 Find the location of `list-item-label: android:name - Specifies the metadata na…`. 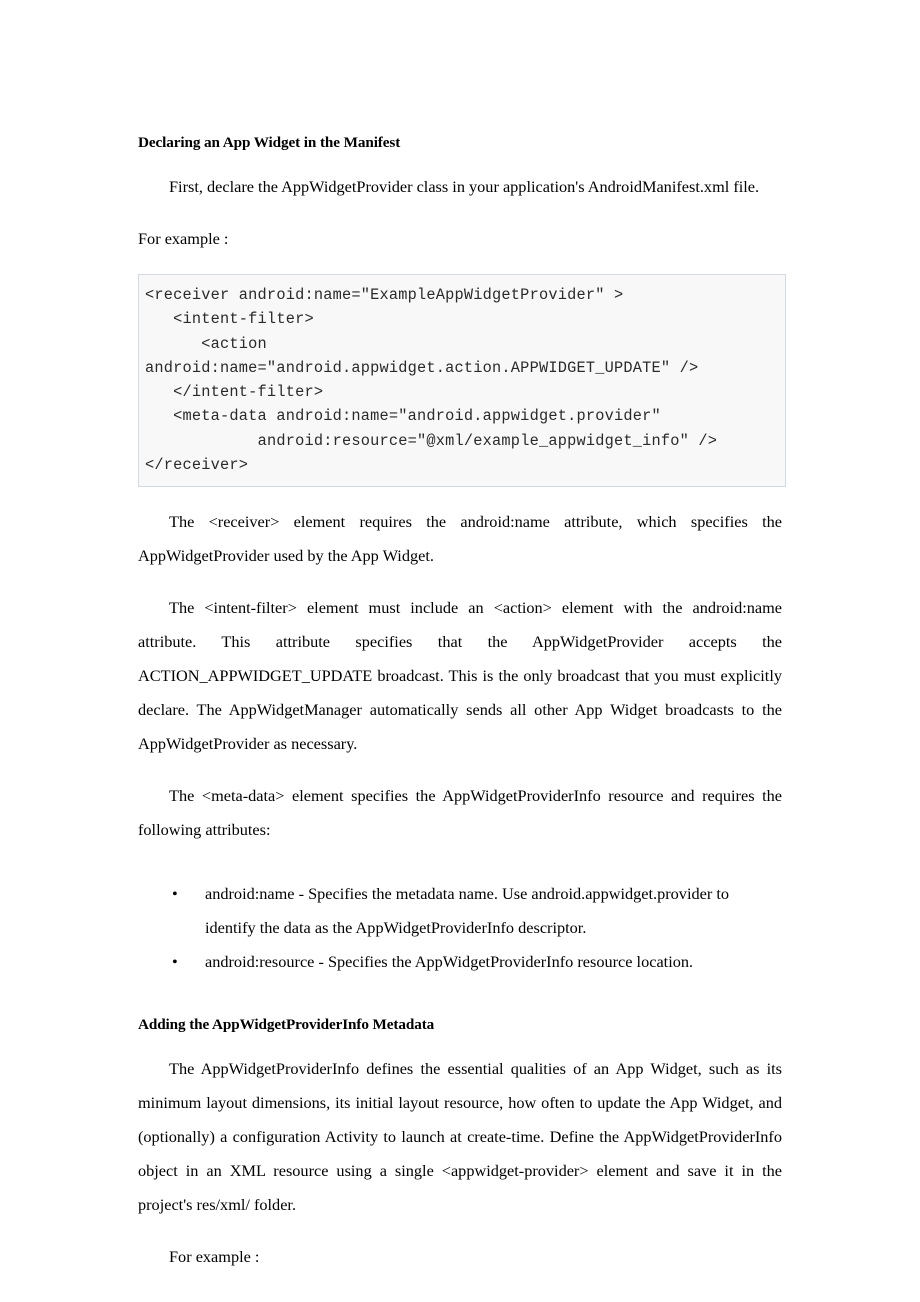

list-item-label: android:name - Specifies the metadata na… is located at coordinates (467, 911).